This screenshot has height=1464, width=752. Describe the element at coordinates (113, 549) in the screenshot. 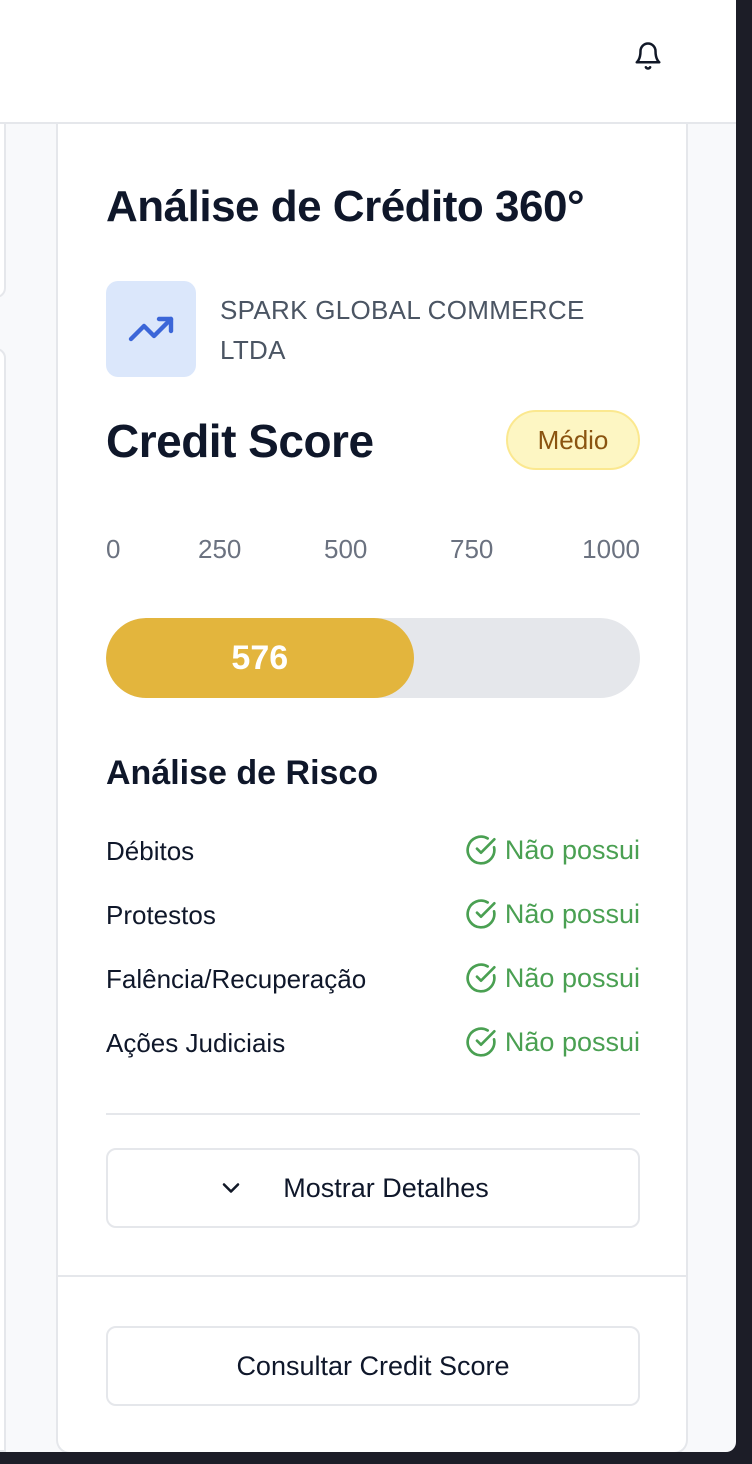

I see `scale-label: 0` at that location.